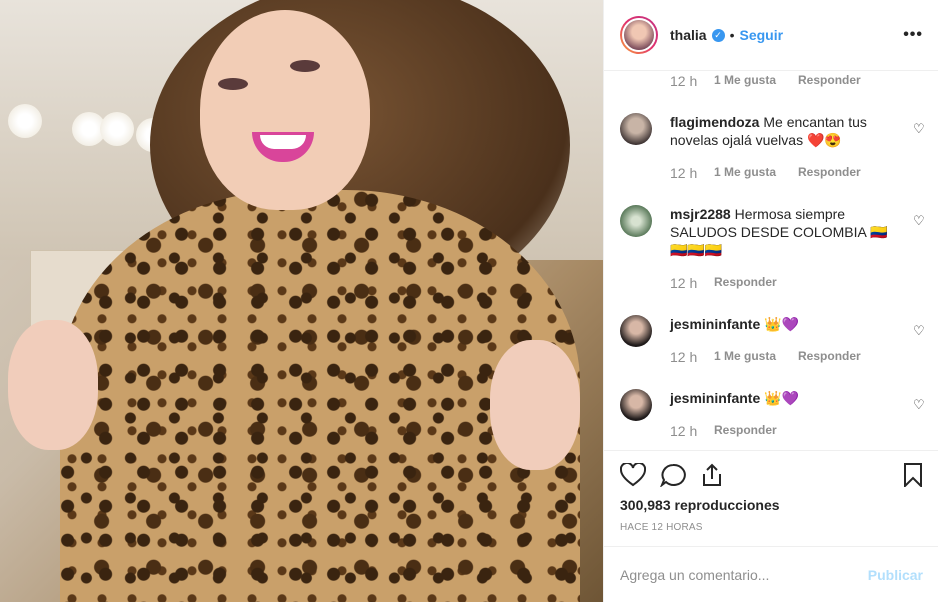 The width and height of the screenshot is (938, 602). What do you see at coordinates (661, 527) in the screenshot?
I see `post-timestamp: HACE 12 HORAS` at bounding box center [661, 527].